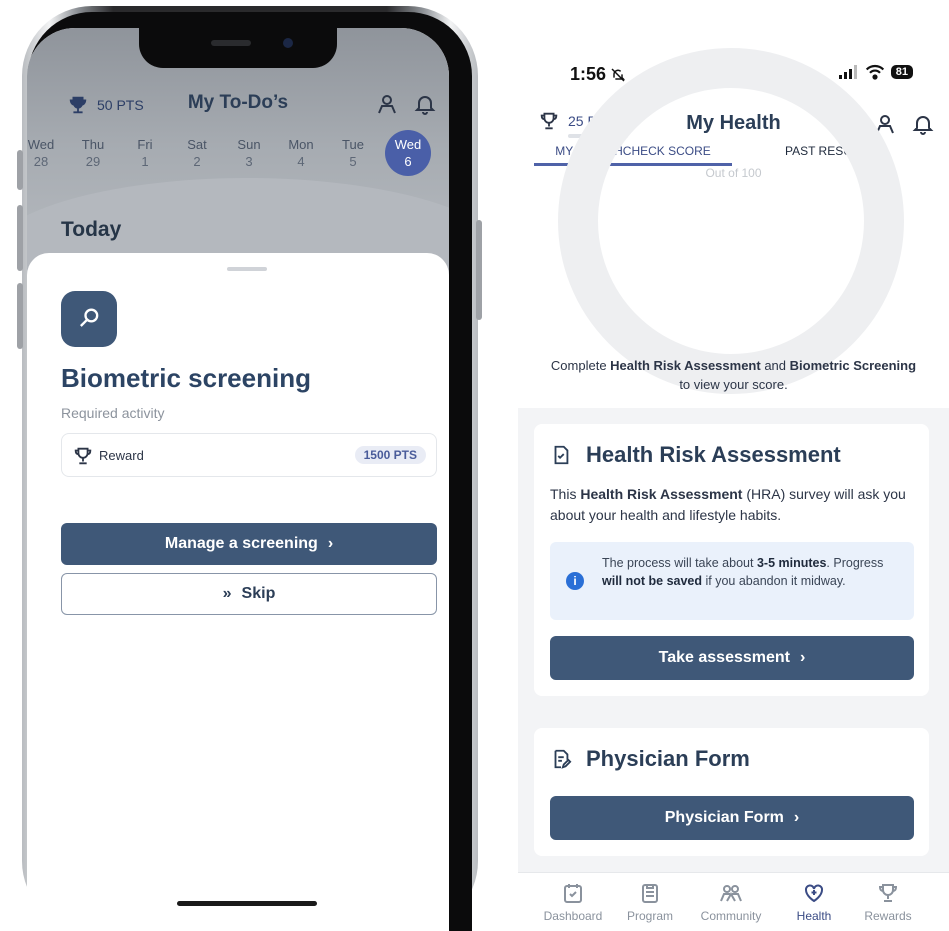 The height and width of the screenshot is (931, 949). What do you see at coordinates (145, 144) in the screenshot?
I see `day-name: Fri` at bounding box center [145, 144].